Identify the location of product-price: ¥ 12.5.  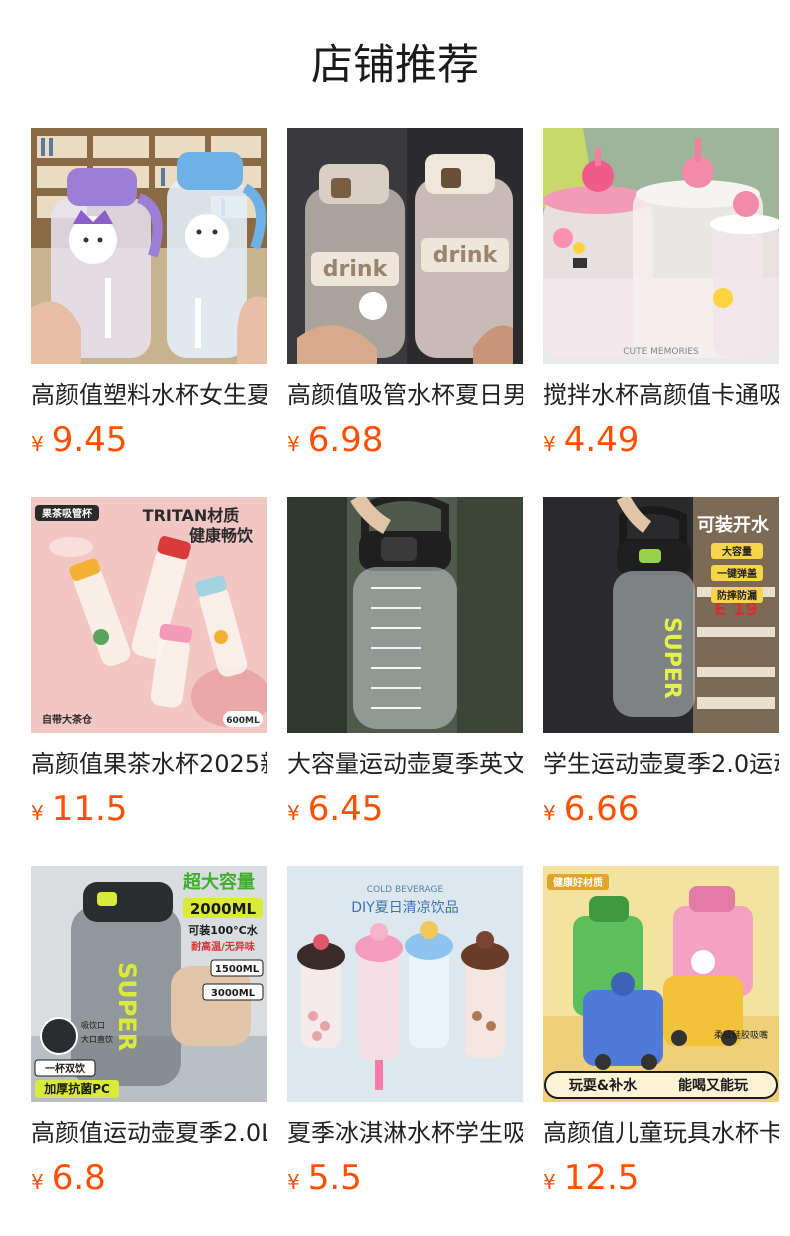
(661, 1178).